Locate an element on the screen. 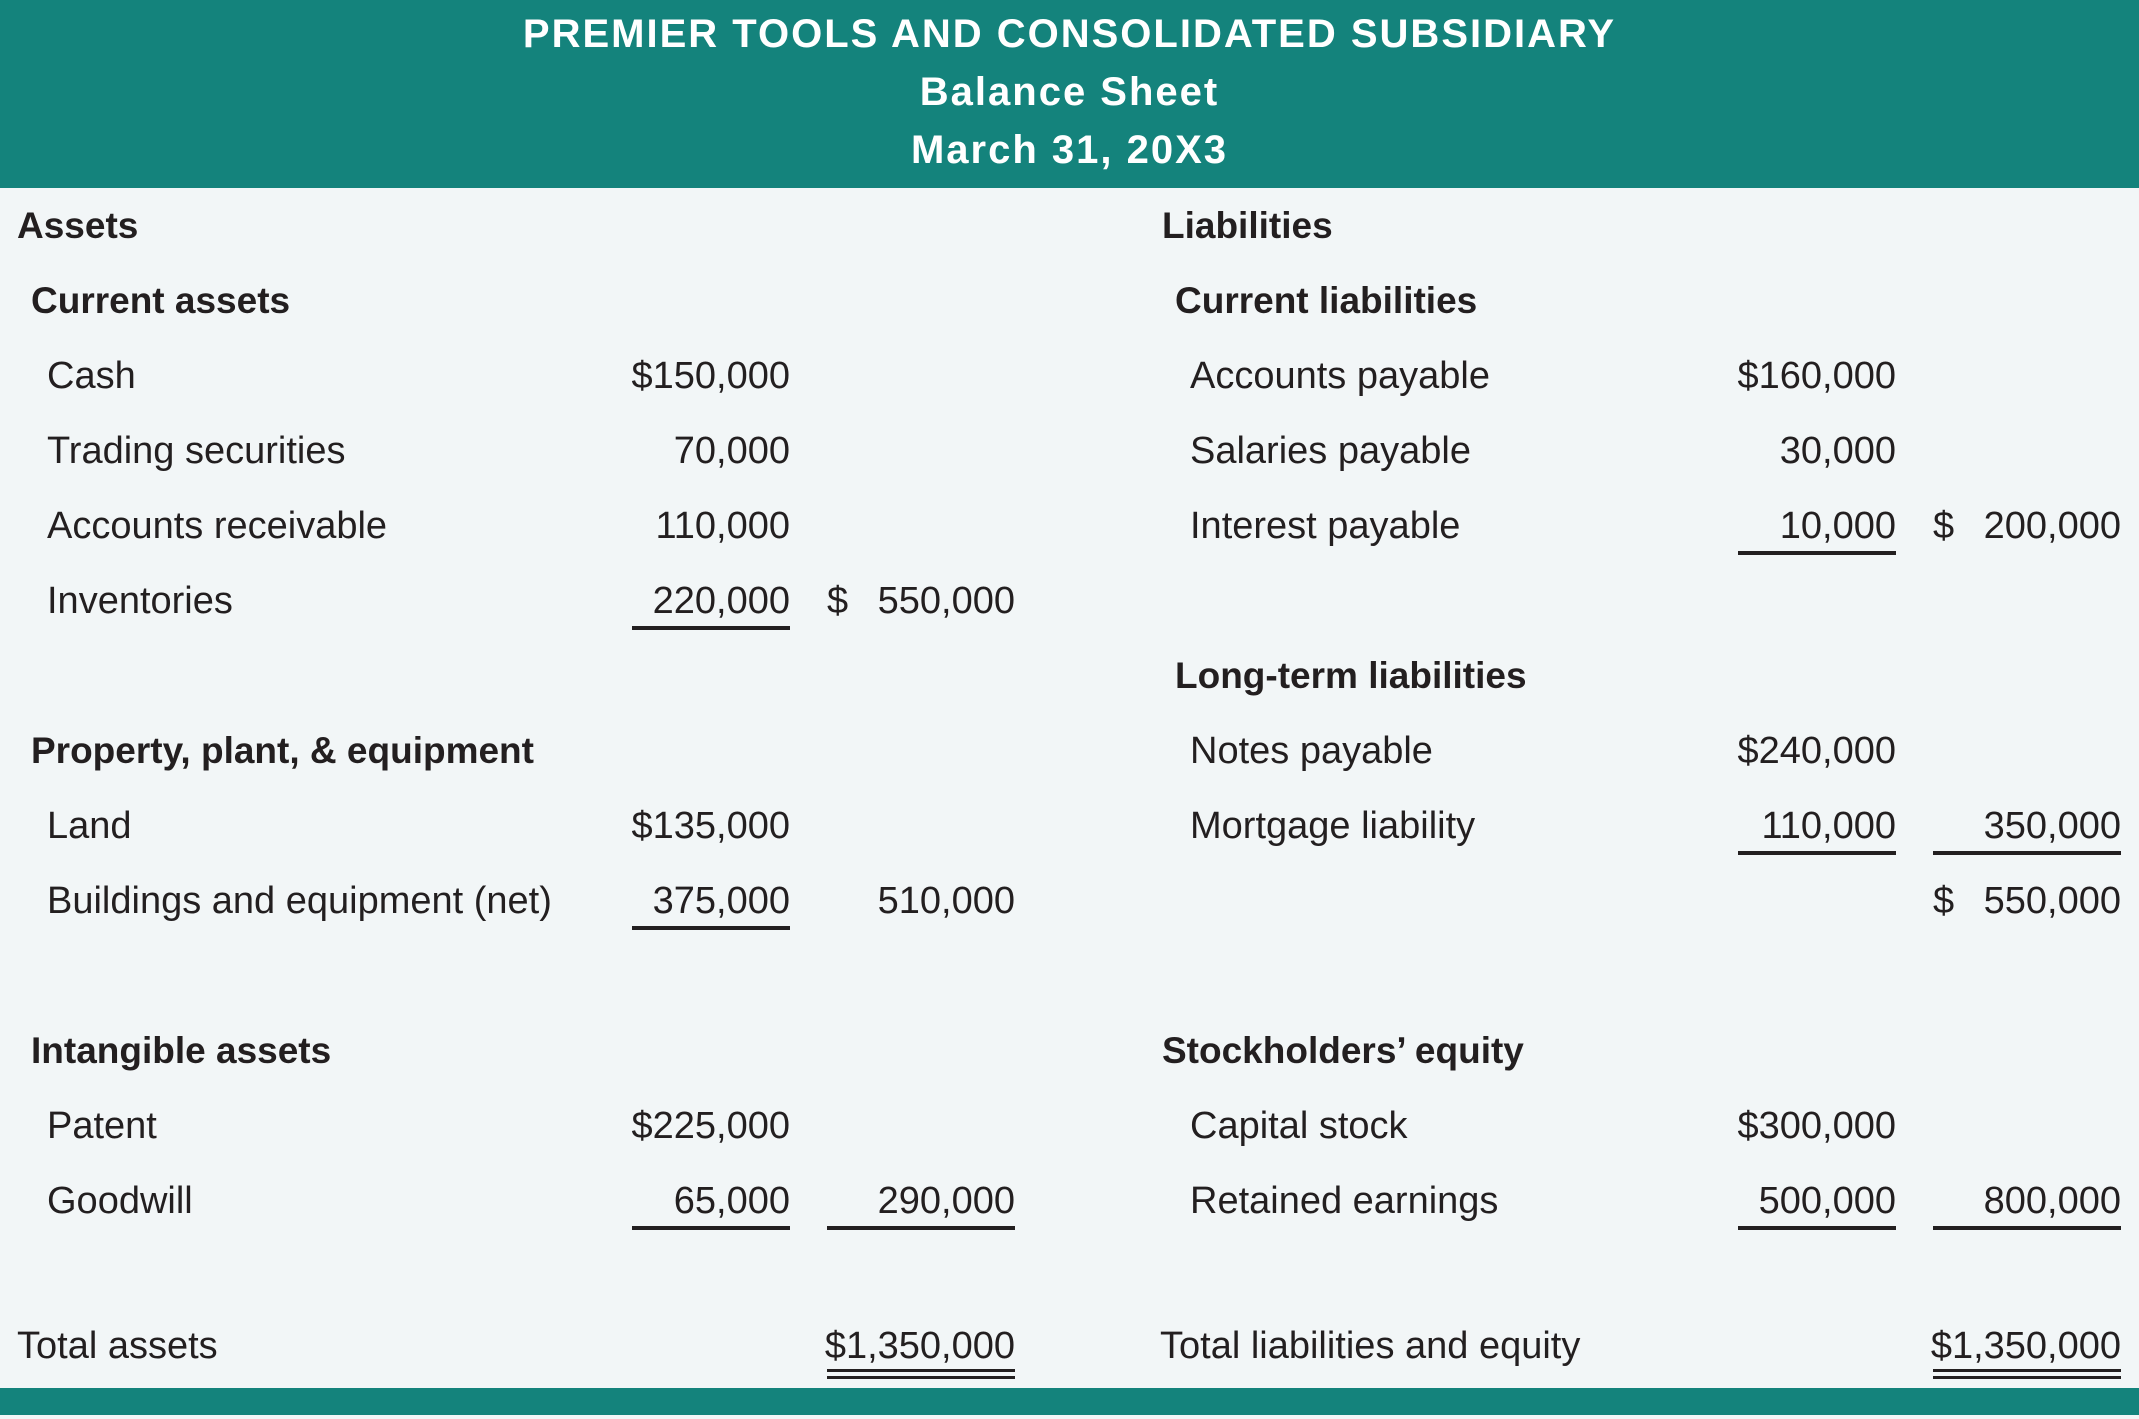 This screenshot has height=1419, width=2139. line-item-label: Goodwill is located at coordinates (120, 1201).